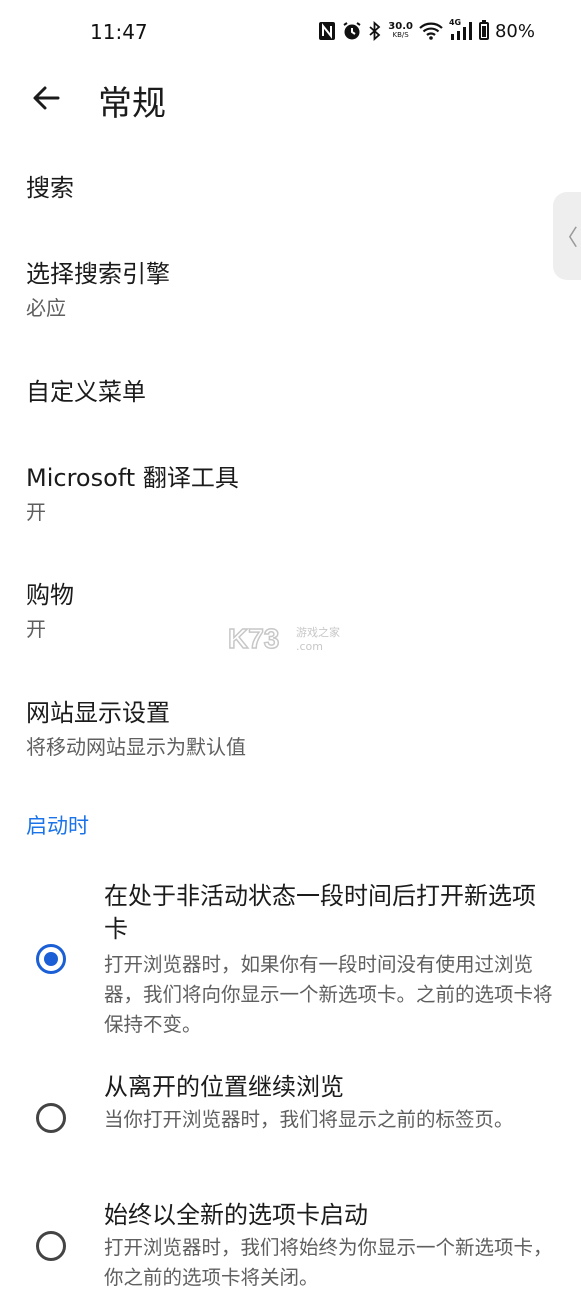 This screenshot has height=1293, width=581. I want to click on setting-microsoft-translator: Microsoft 翻译工具 开, so click(290, 488).